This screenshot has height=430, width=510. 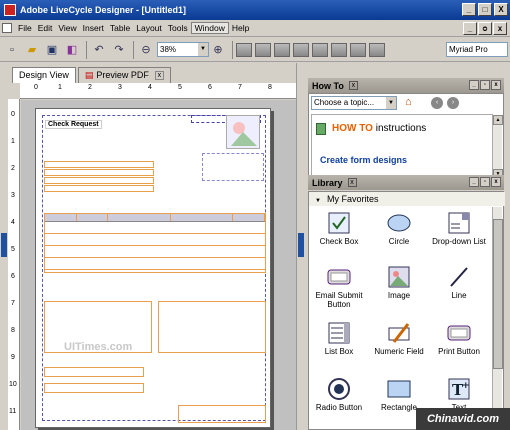 What do you see at coordinates (363, 160) in the screenshot?
I see `howto-link: Create form designs` at bounding box center [363, 160].